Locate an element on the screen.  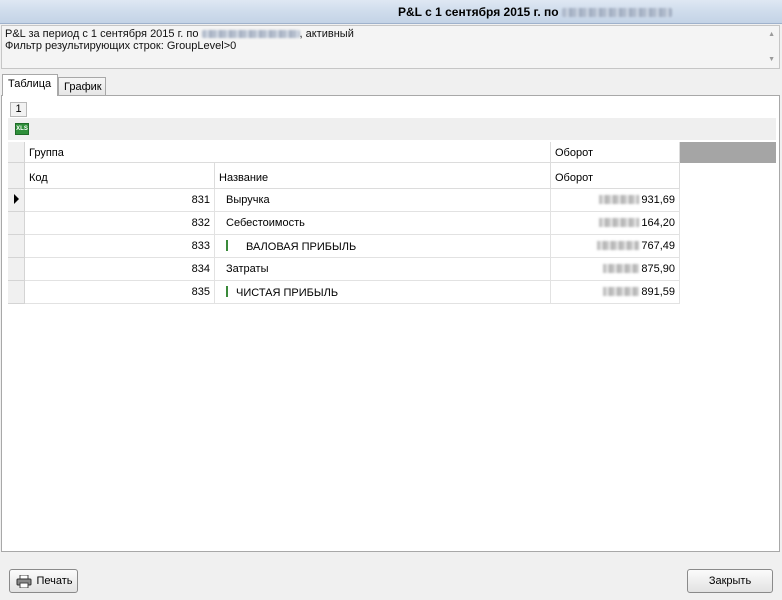
tab-chart-label: График is located at coordinates (83, 87).